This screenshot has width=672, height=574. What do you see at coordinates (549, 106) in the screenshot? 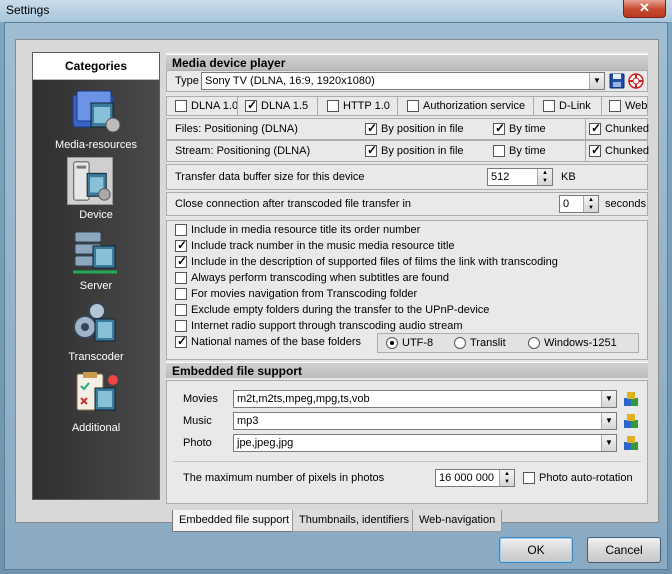
I see `dlink-checkbox` at bounding box center [549, 106].